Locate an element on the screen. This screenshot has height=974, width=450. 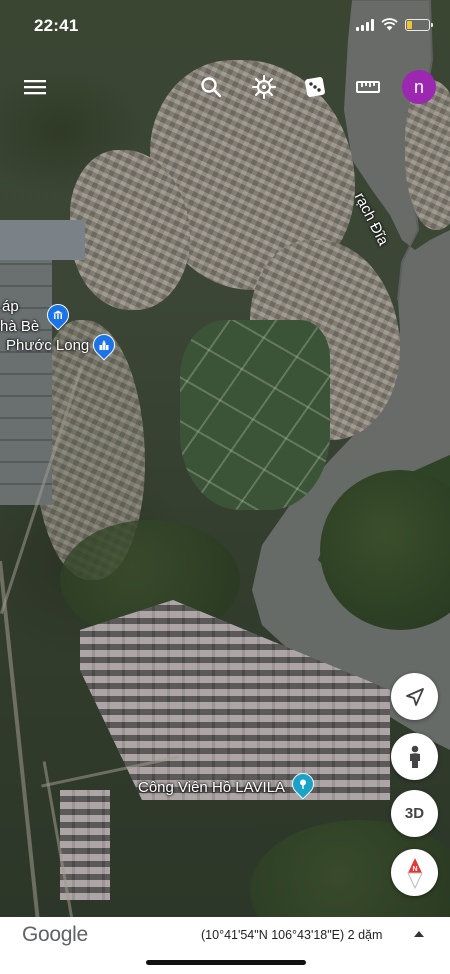
wifi-icon is located at coordinates (389, 24).